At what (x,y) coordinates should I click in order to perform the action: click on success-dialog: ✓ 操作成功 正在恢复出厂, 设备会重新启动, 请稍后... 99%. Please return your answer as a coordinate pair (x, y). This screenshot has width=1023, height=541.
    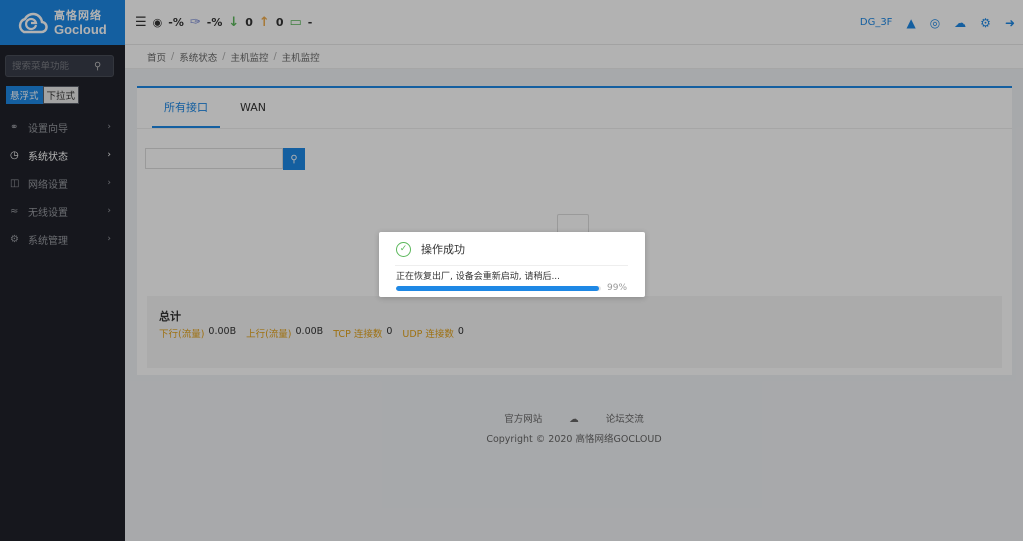
    Looking at the image, I should click on (512, 264).